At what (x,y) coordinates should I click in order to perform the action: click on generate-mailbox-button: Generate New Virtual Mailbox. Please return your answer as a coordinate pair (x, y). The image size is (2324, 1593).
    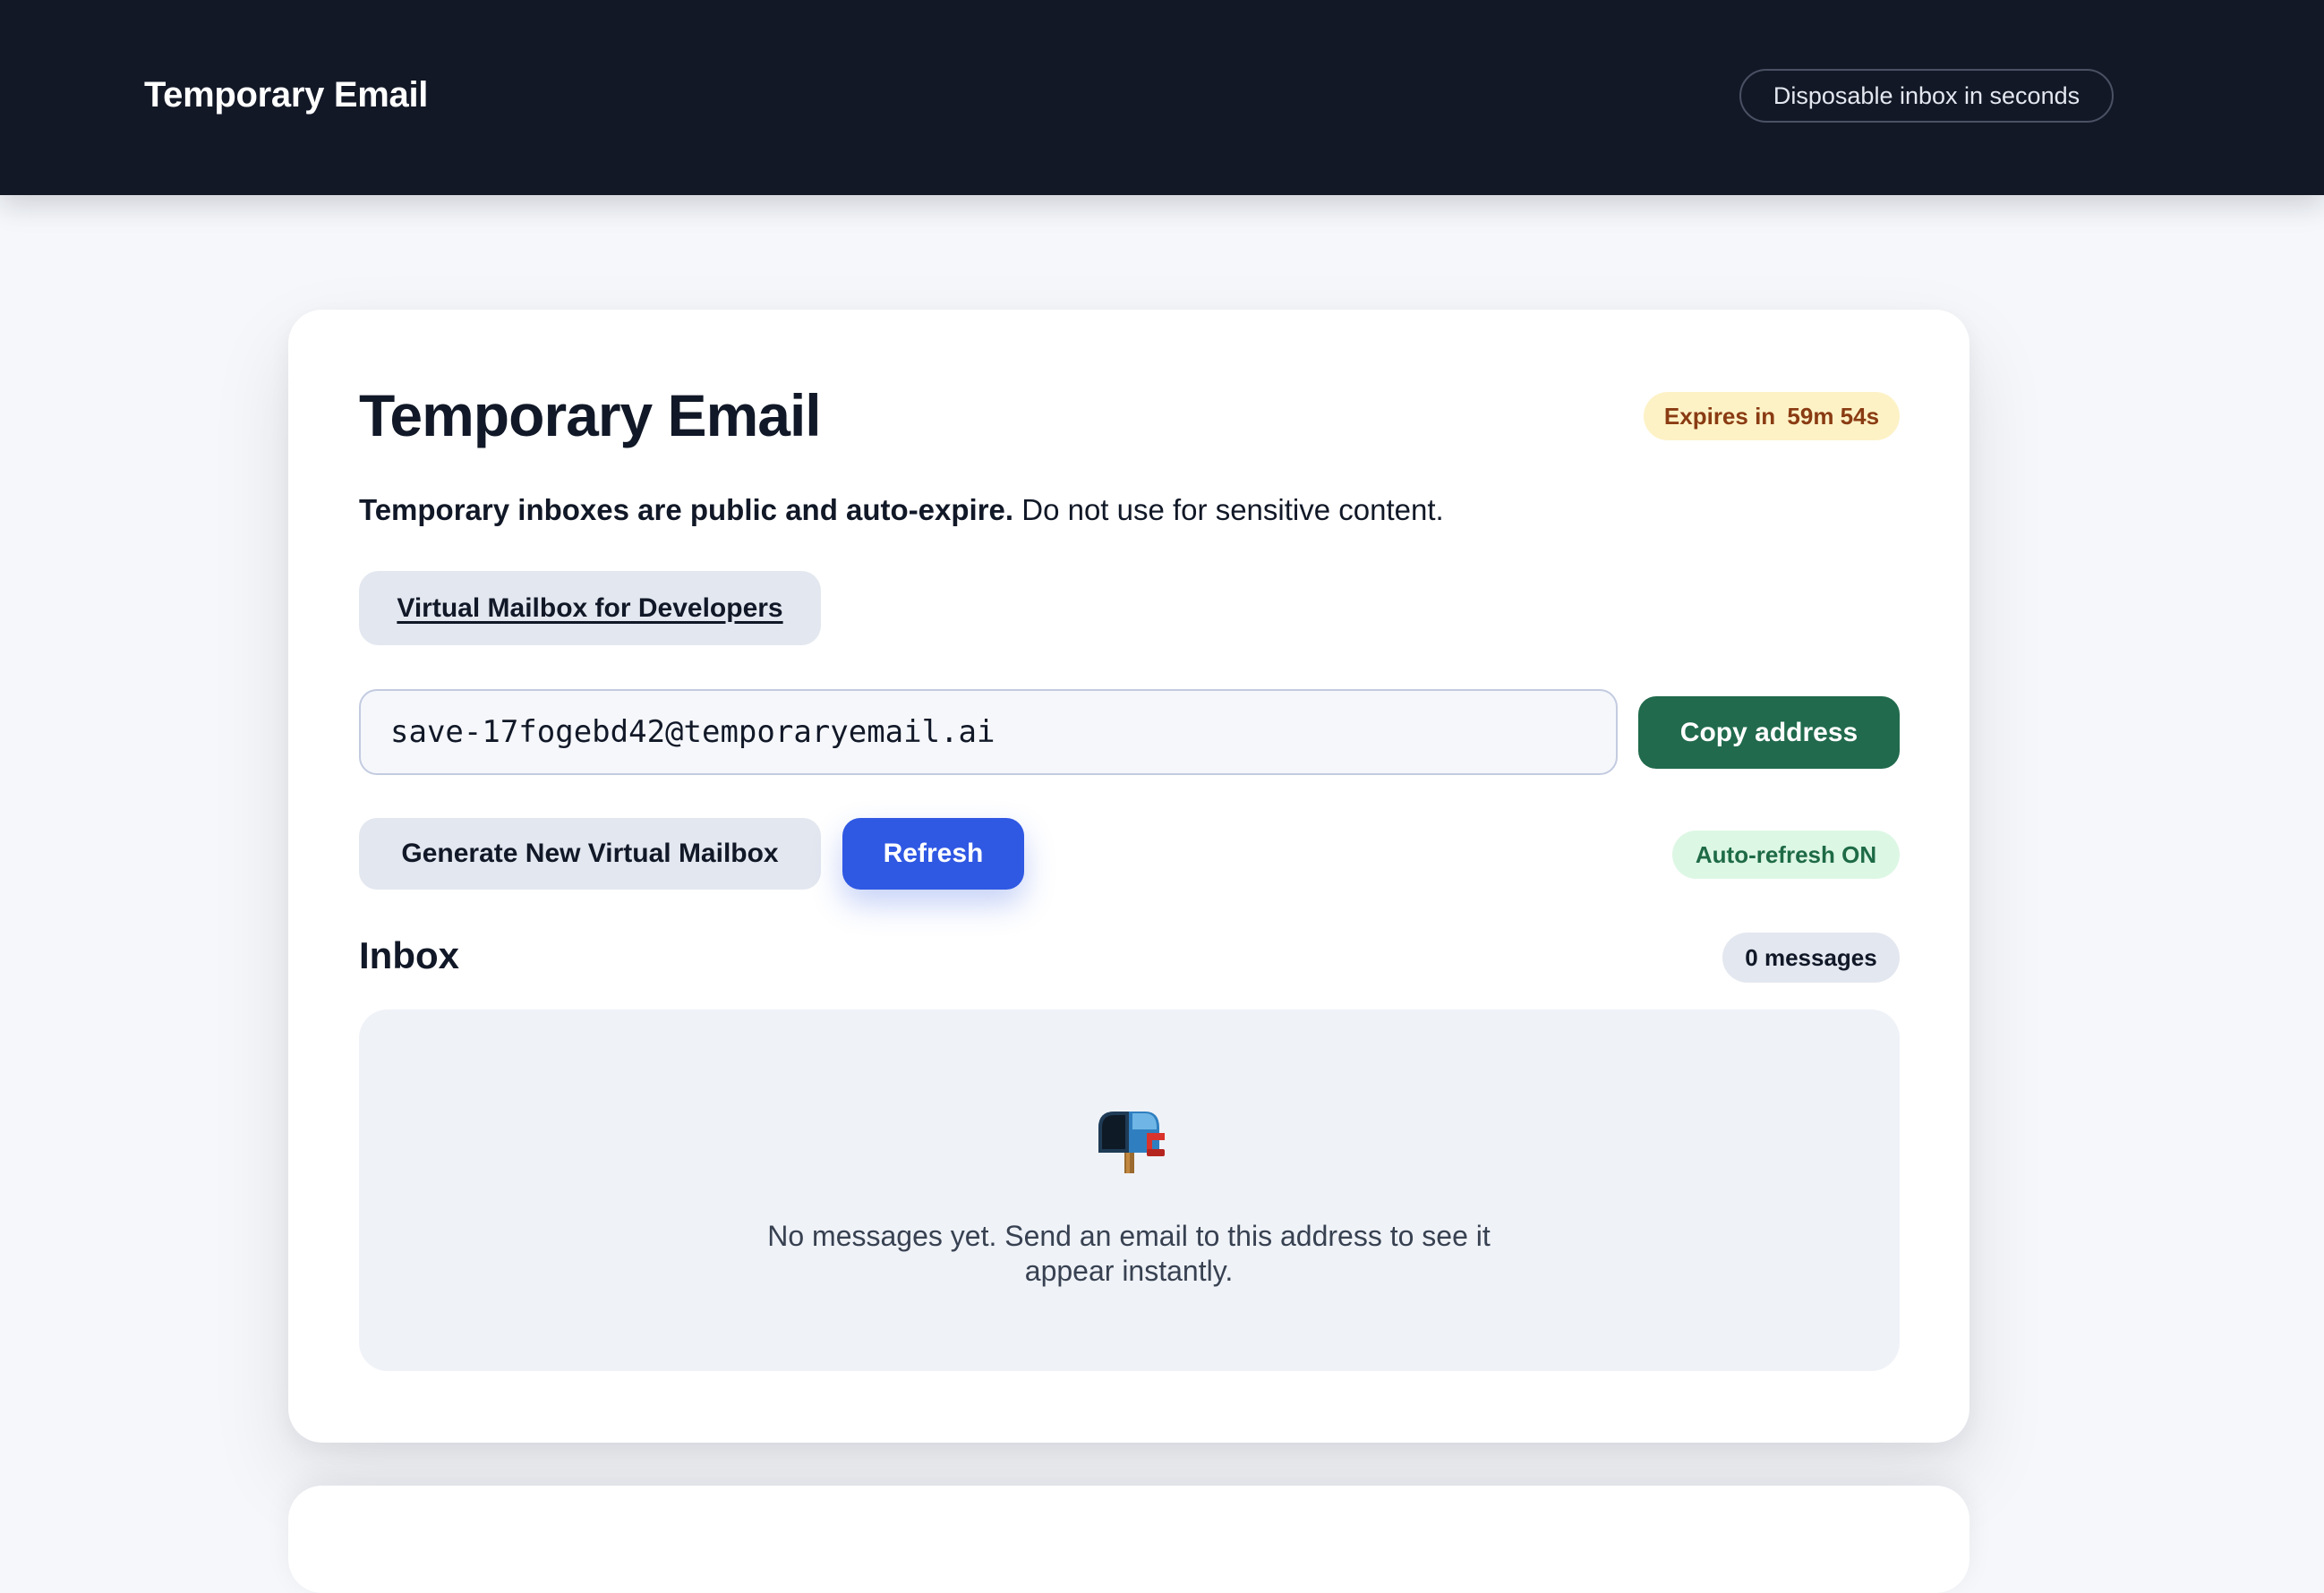
    Looking at the image, I should click on (590, 854).